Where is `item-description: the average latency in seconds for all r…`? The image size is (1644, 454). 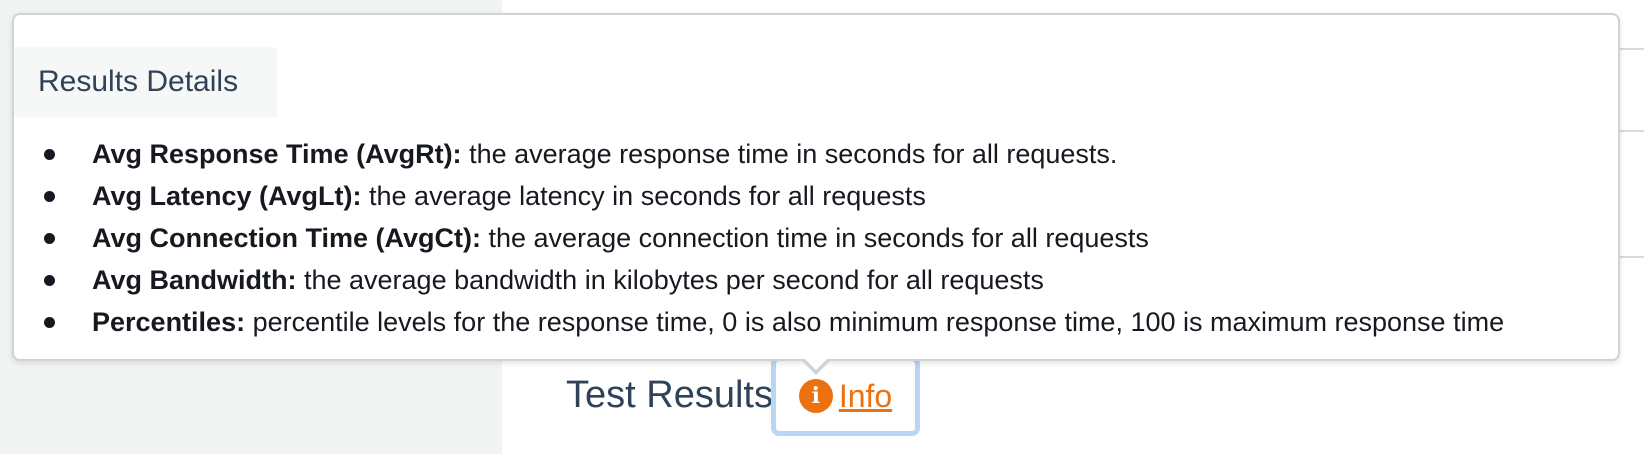 item-description: the average latency in seconds for all r… is located at coordinates (643, 196).